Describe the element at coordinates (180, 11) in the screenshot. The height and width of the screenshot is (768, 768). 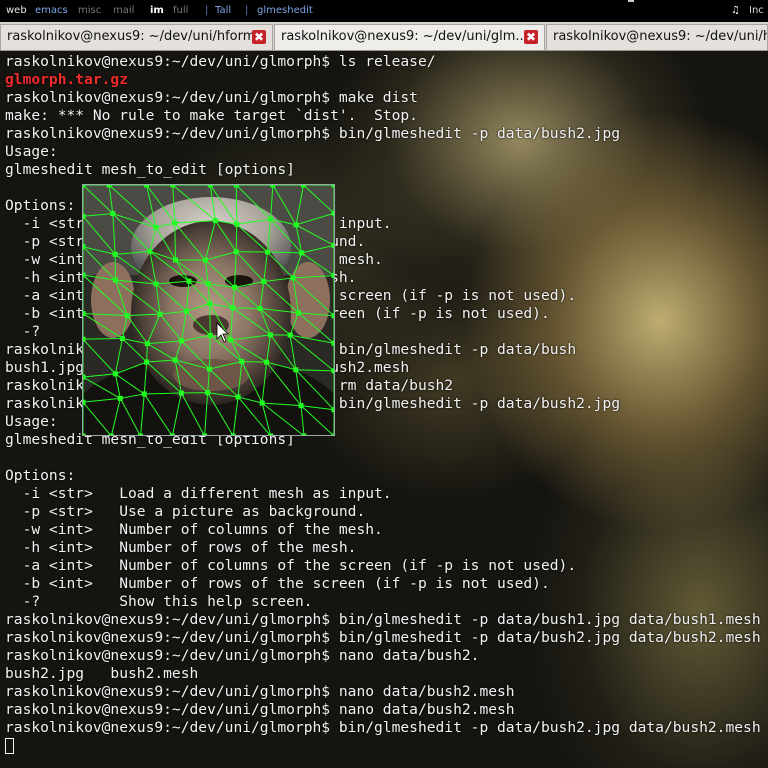
I see `workspace-full: full` at that location.